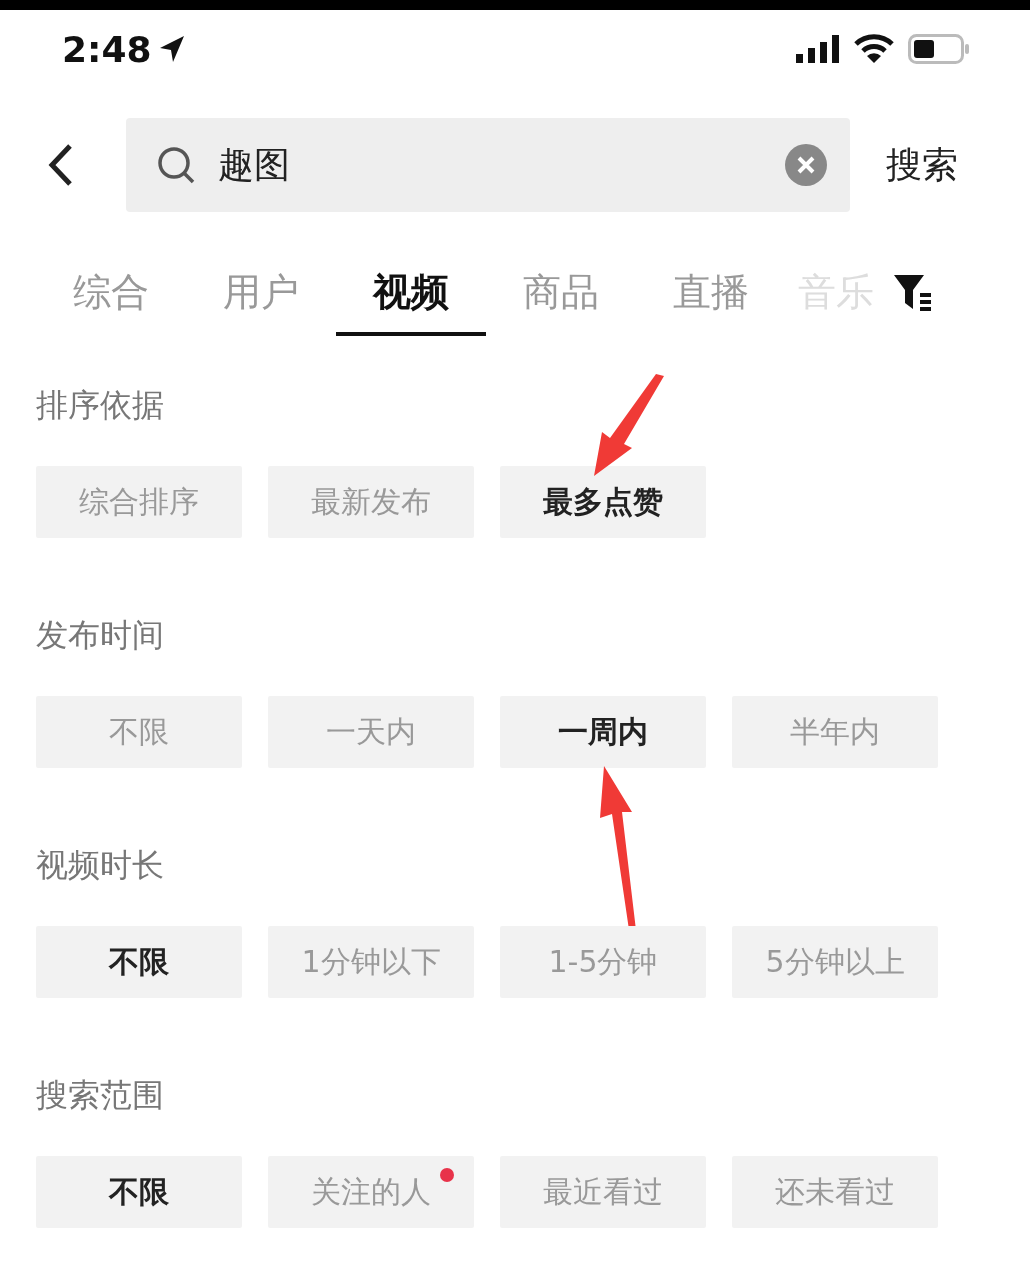 The height and width of the screenshot is (1280, 1030). I want to click on search-bar: 趣图, so click(488, 165).